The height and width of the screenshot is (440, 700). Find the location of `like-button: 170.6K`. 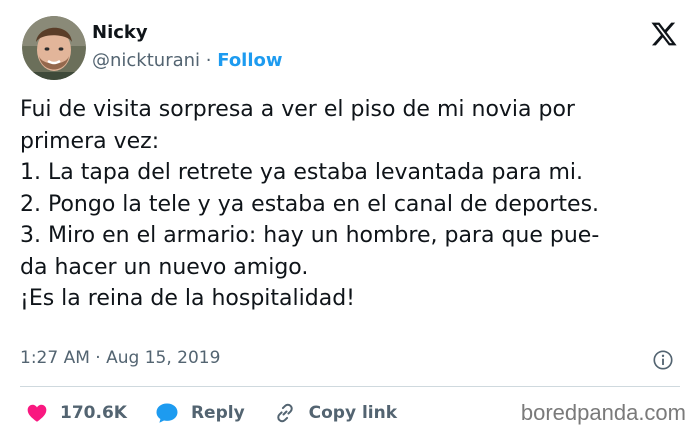

like-button: 170.6K is located at coordinates (76, 413).